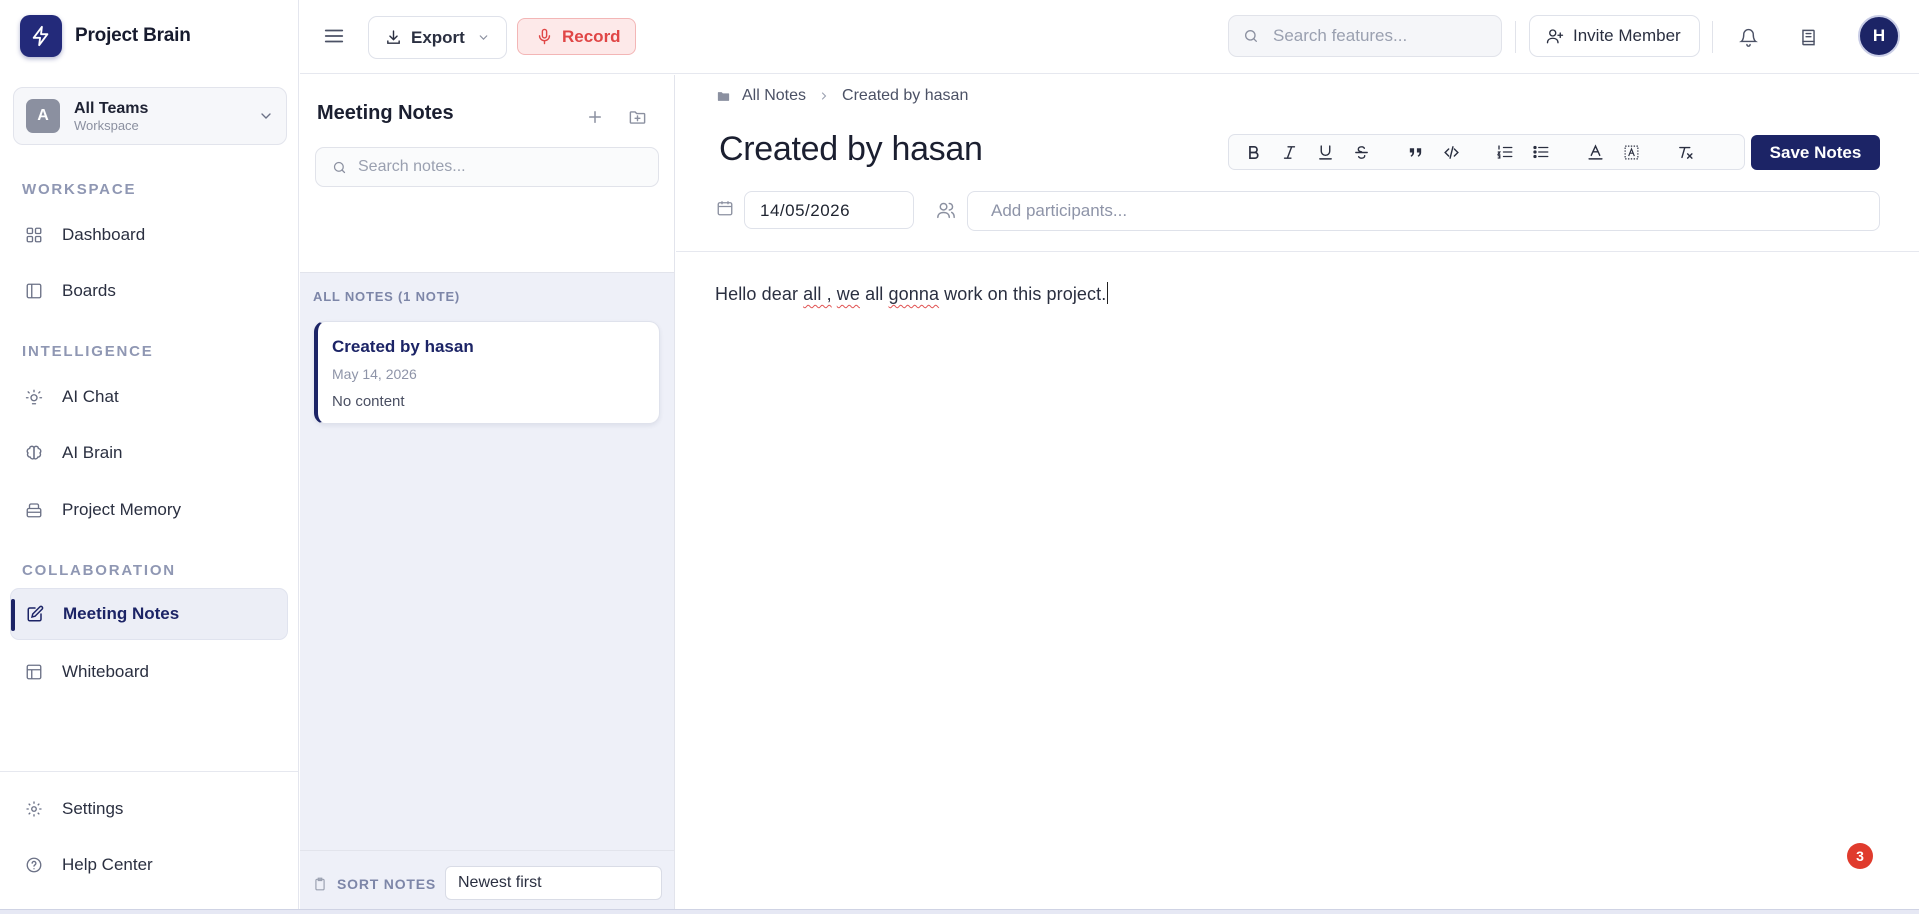 Image resolution: width=1919 pixels, height=914 pixels. I want to click on user-avatar: H, so click(1879, 36).